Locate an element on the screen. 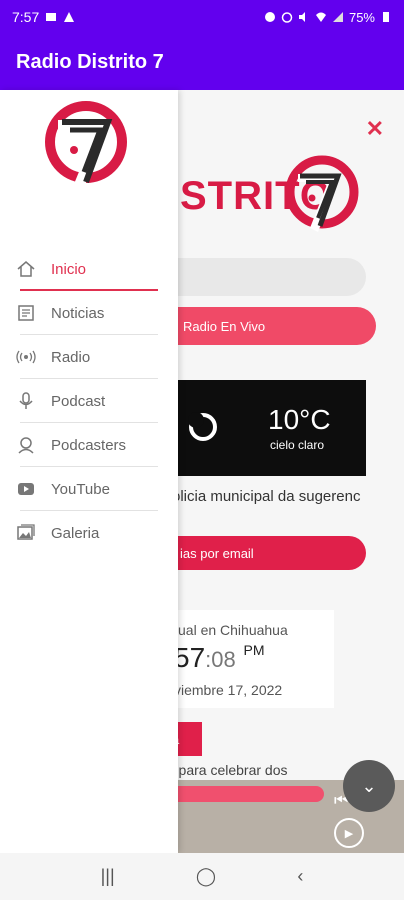 The image size is (404, 900). status-time: 7:57 is located at coordinates (26, 17).